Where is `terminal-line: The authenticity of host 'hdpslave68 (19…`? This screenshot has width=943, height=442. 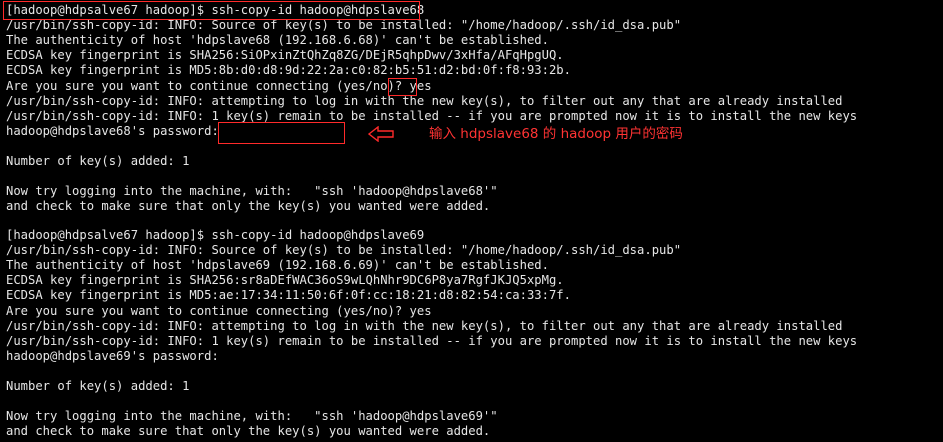
terminal-line: The authenticity of host 'hdpslave68 (19… is located at coordinates (277, 40).